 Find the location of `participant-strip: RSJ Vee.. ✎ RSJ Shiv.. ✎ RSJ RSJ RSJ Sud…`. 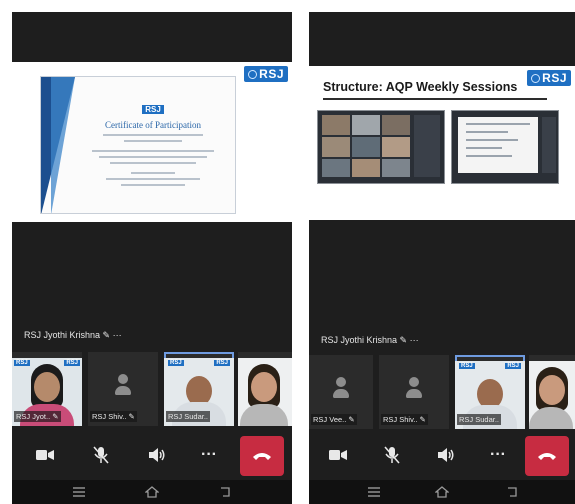

participant-strip: RSJ Vee.. ✎ RSJ Shiv.. ✎ RSJ RSJ RSJ Sud… is located at coordinates (442, 395).